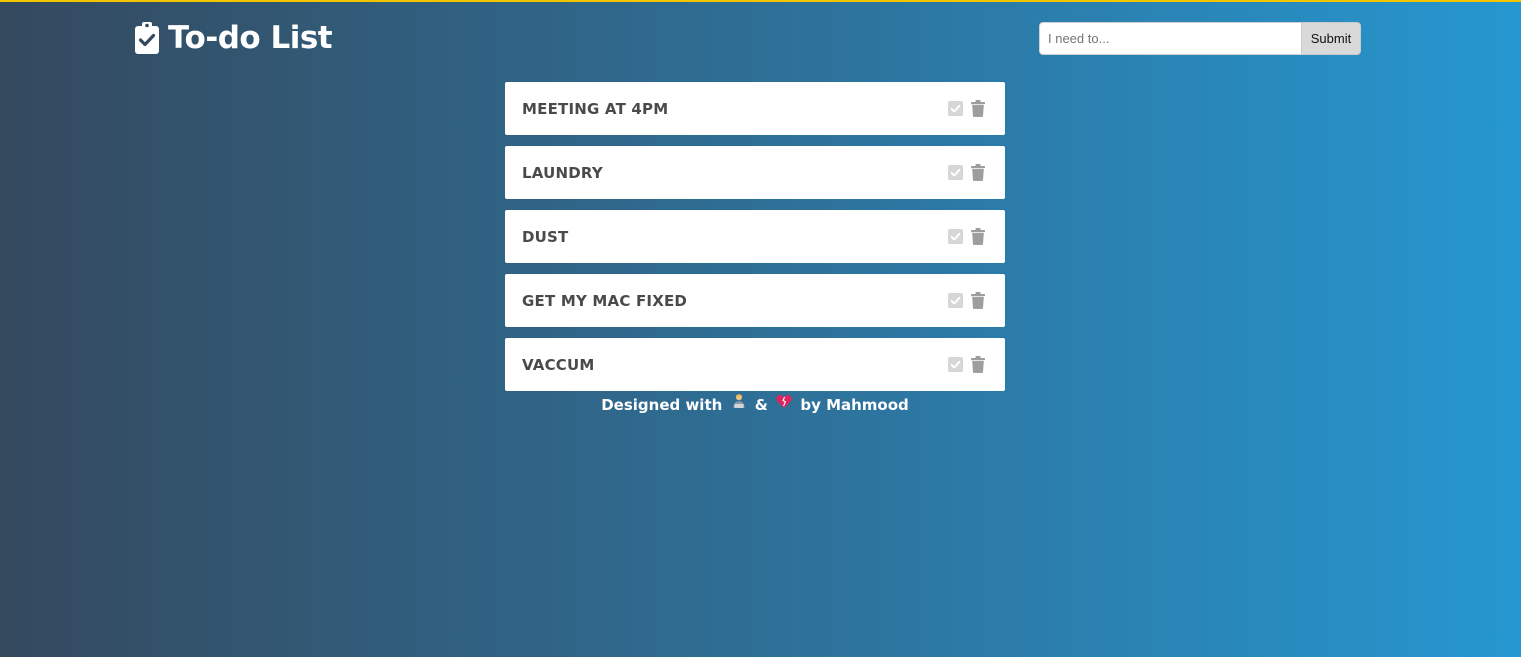 Image resolution: width=1521 pixels, height=657 pixels. Describe the element at coordinates (760, 39) in the screenshot. I see `app-header: To-do List Submit` at that location.